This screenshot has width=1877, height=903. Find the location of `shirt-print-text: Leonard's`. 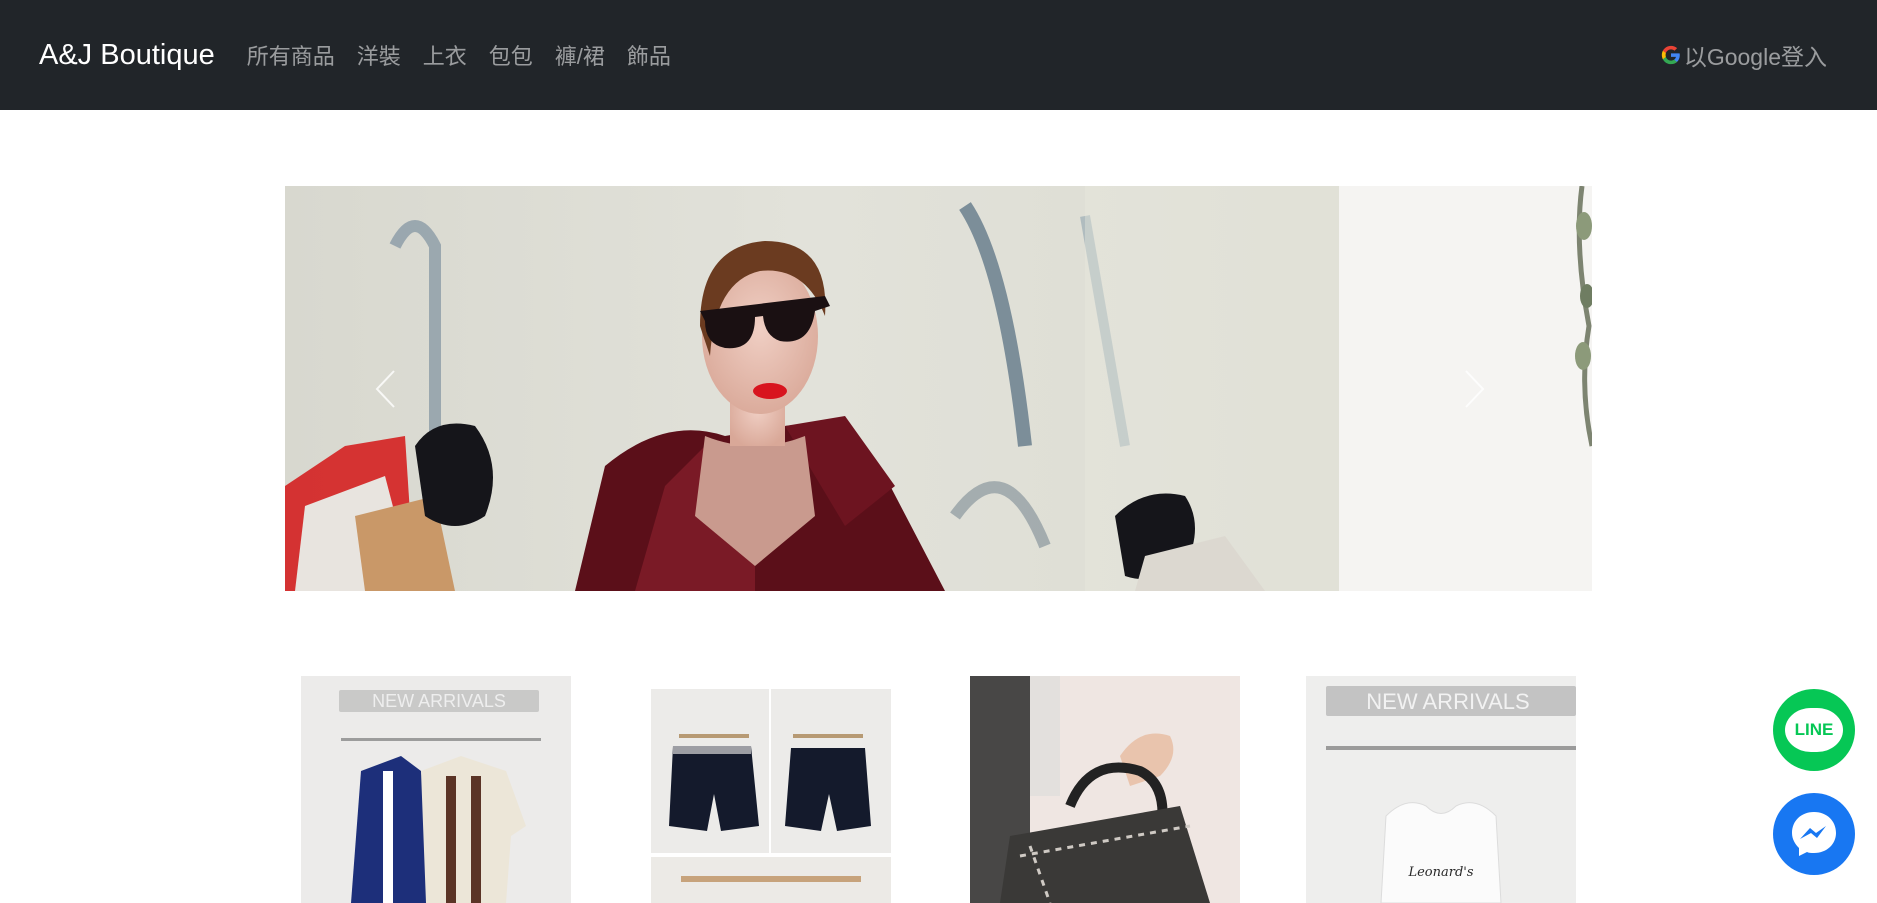

shirt-print-text: Leonard's is located at coordinates (1440, 872).